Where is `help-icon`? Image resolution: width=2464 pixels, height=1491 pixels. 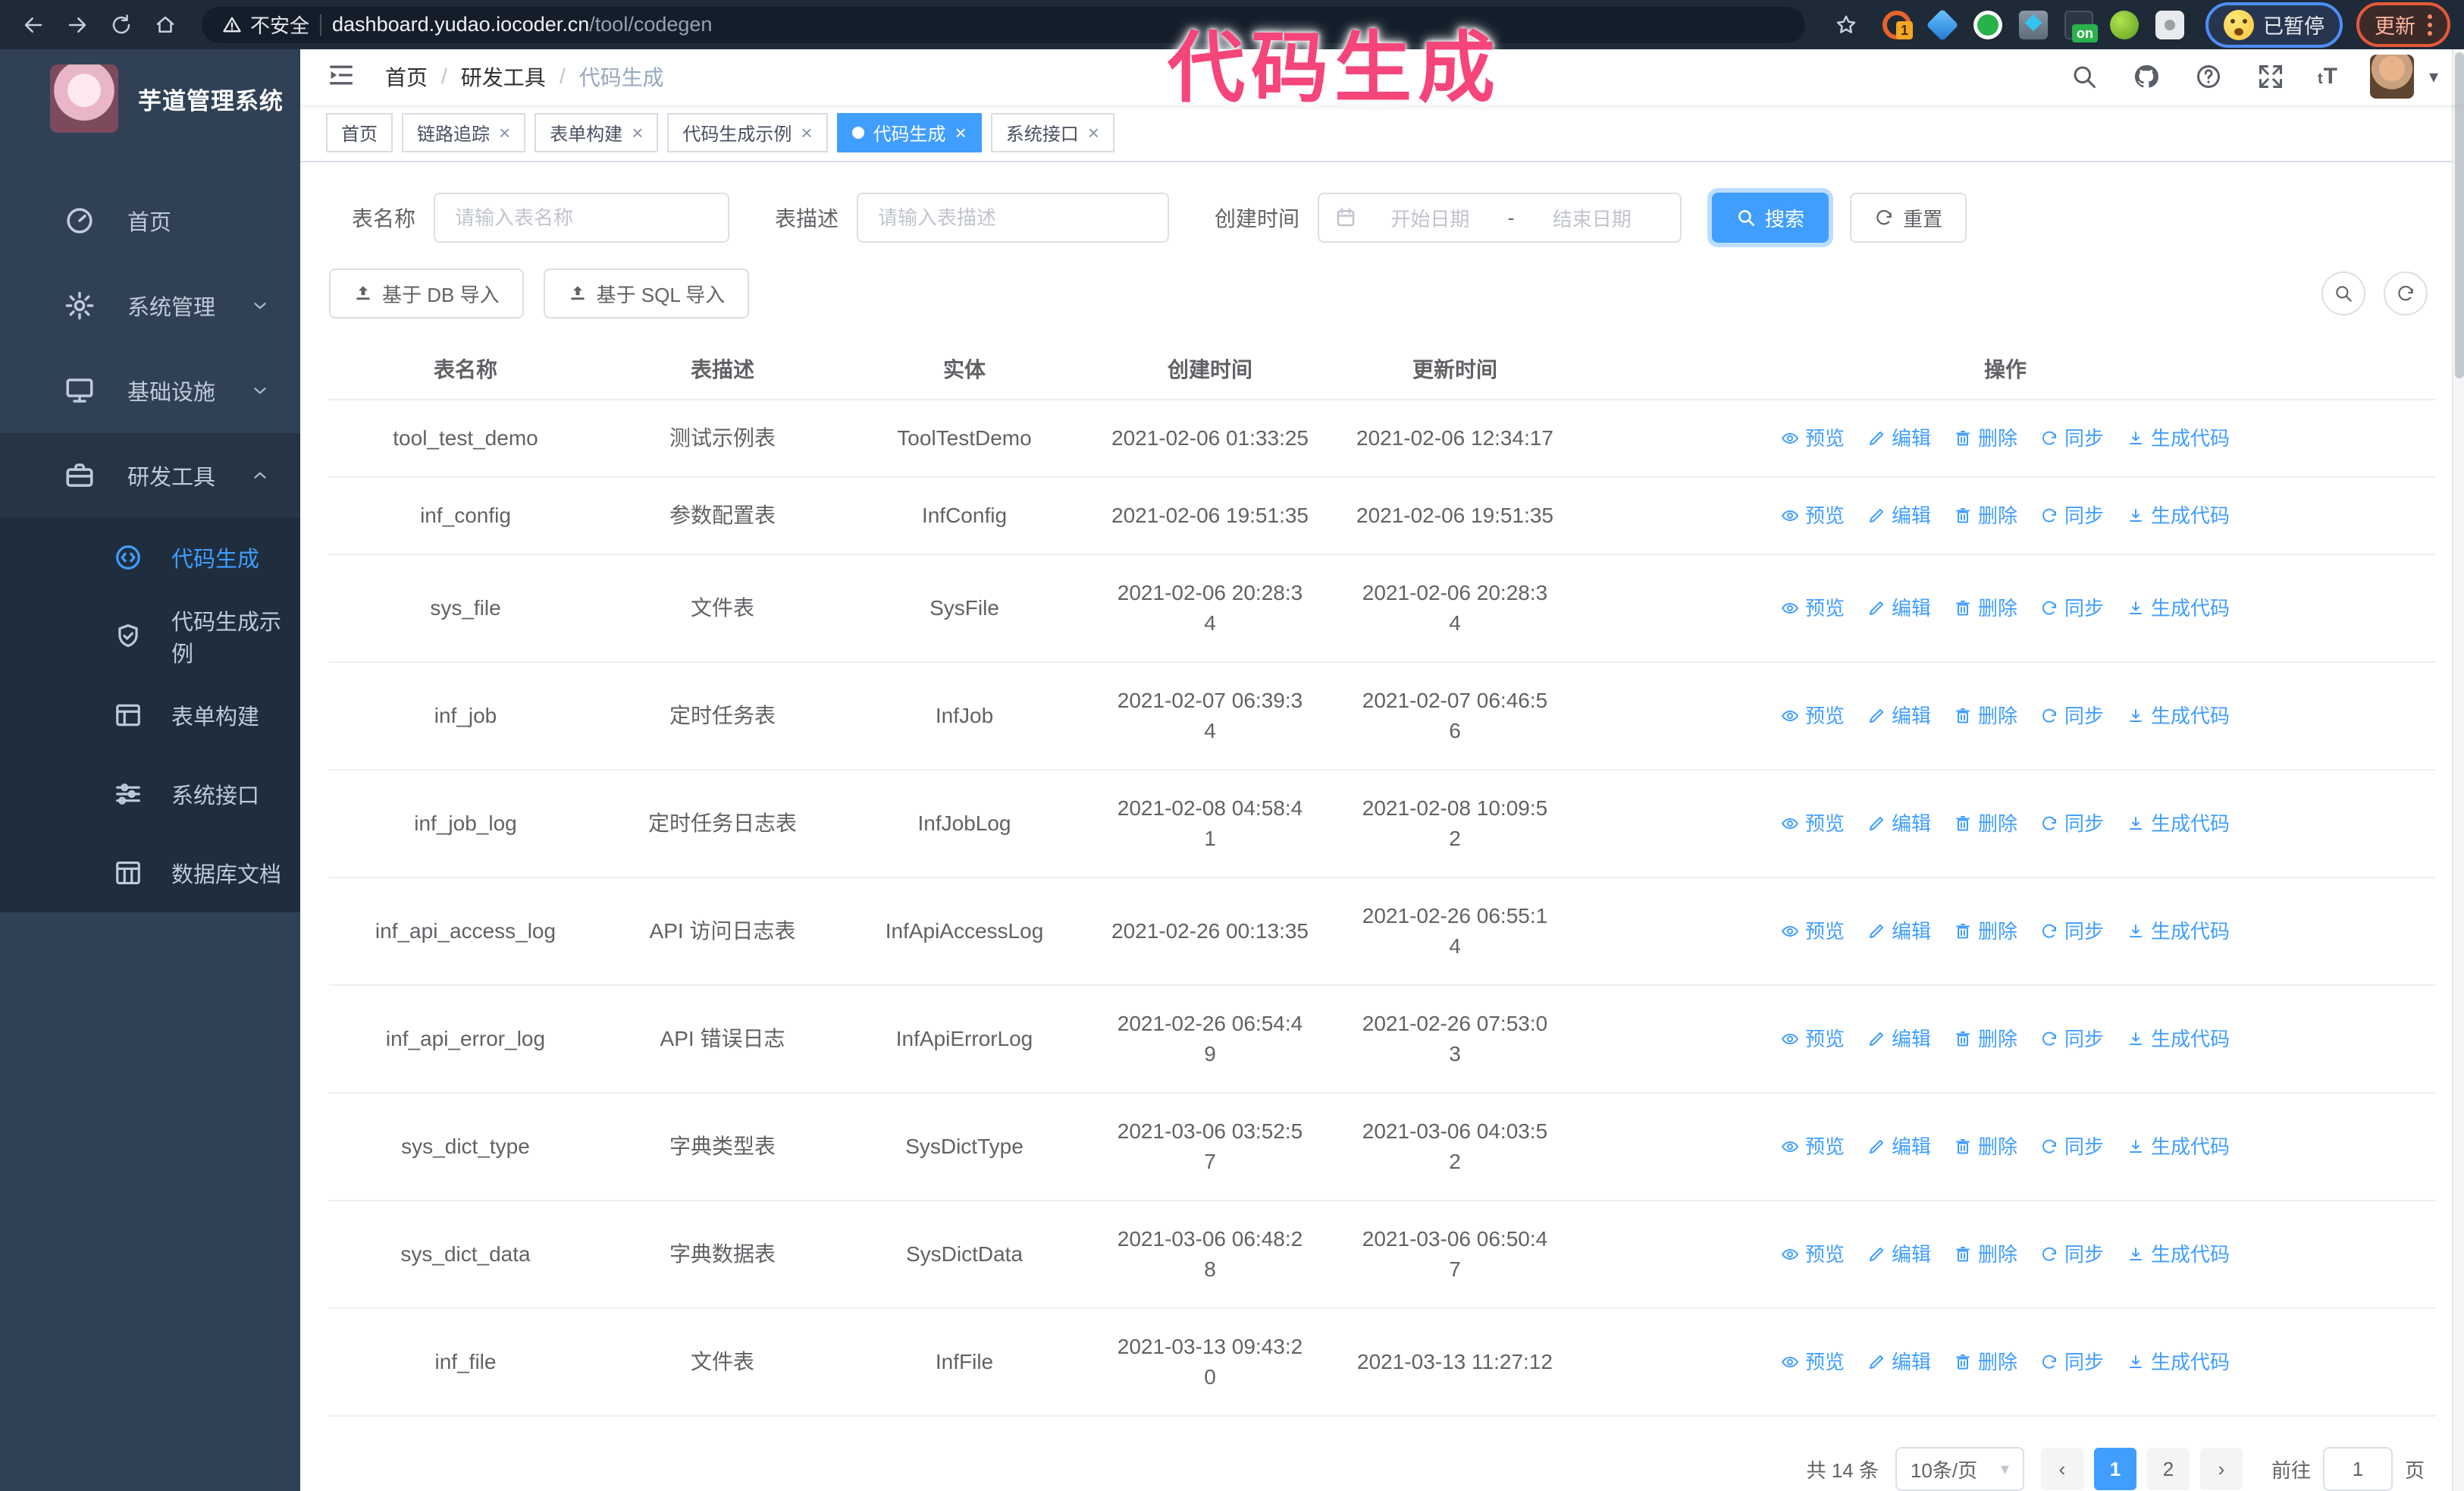 help-icon is located at coordinates (2208, 76).